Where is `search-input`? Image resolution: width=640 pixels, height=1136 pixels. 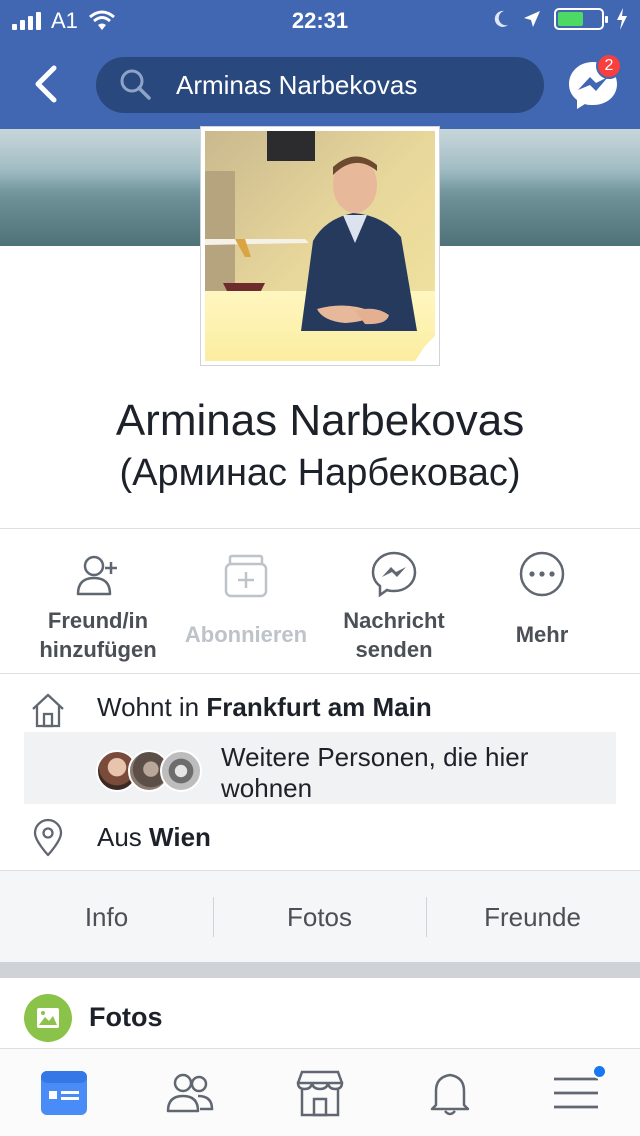
search-input is located at coordinates (336, 85).